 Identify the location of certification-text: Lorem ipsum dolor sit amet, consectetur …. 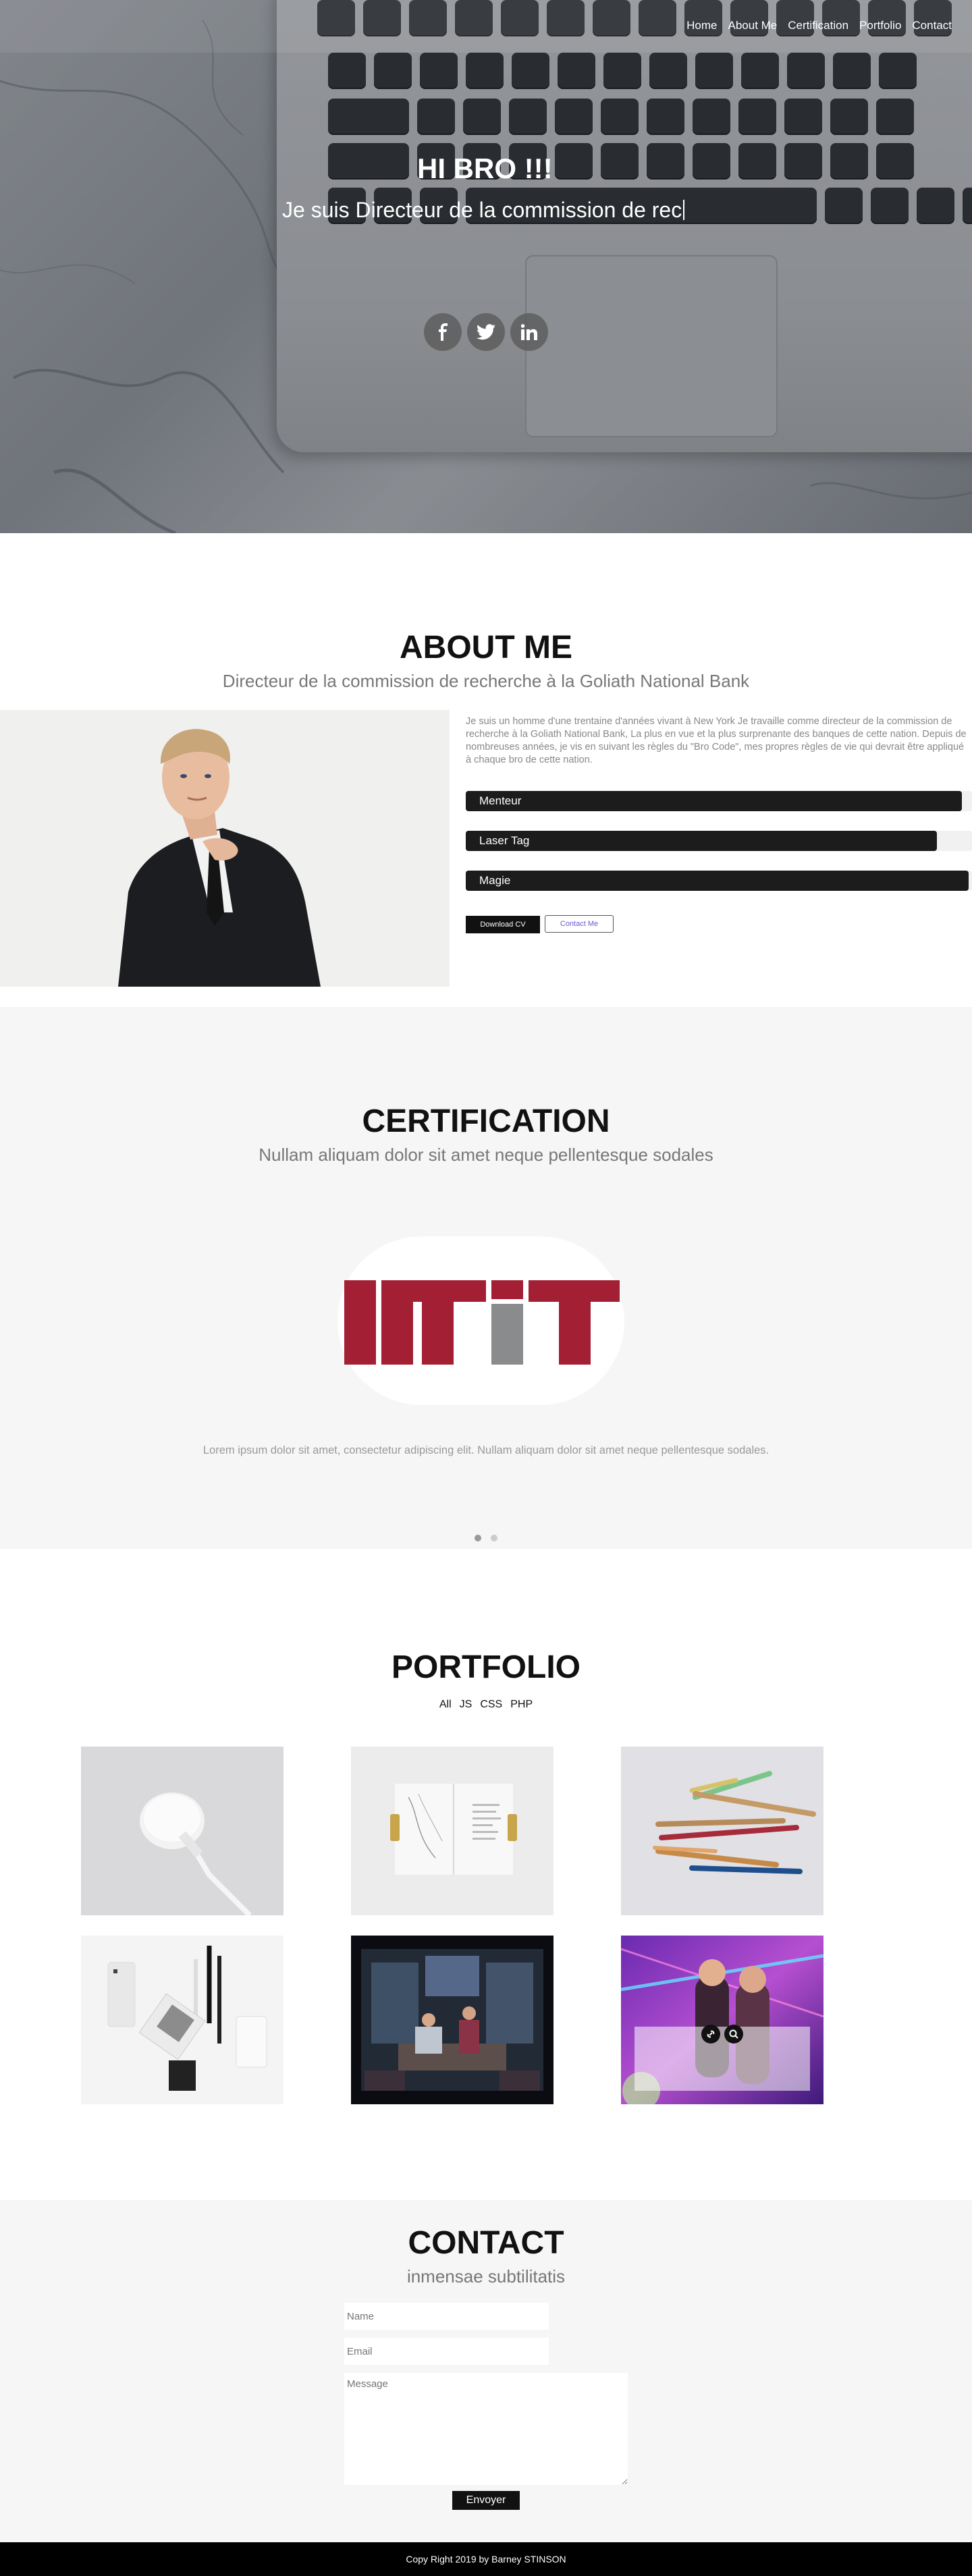
(486, 1450).